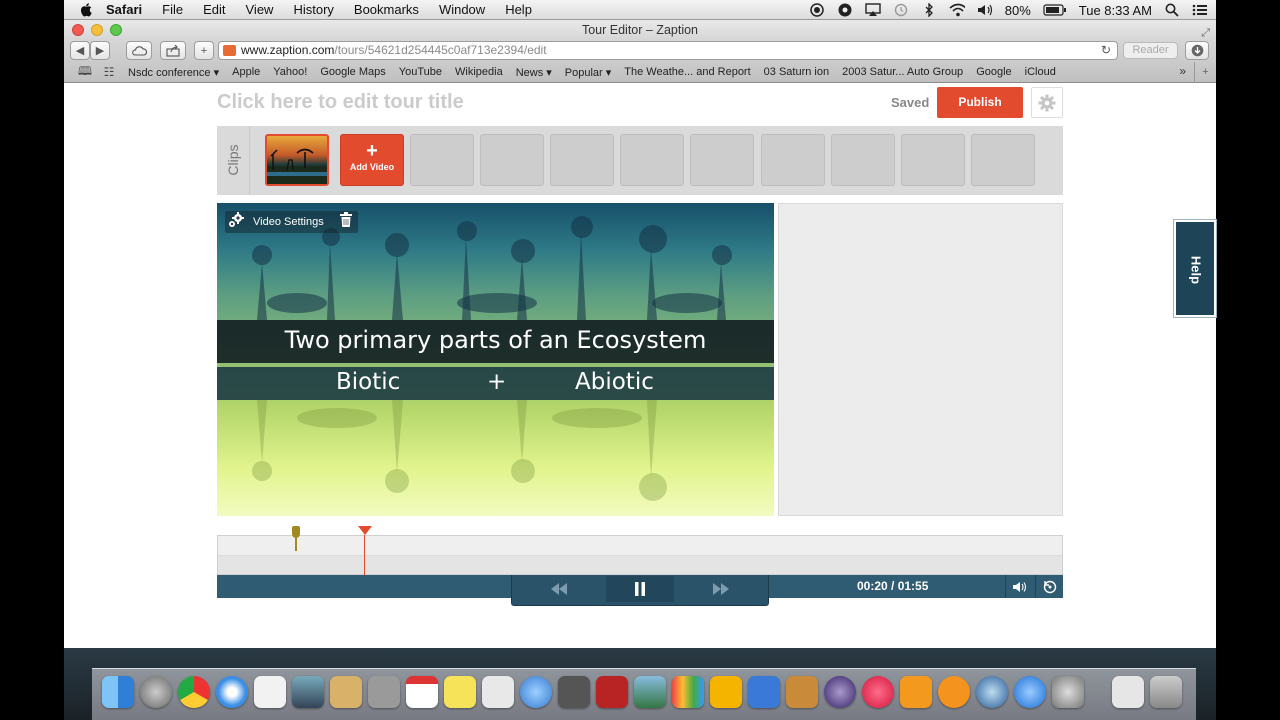 This screenshot has height=720, width=1280. What do you see at coordinates (420, 72) in the screenshot?
I see `bookmark-youtube: YouTube` at bounding box center [420, 72].